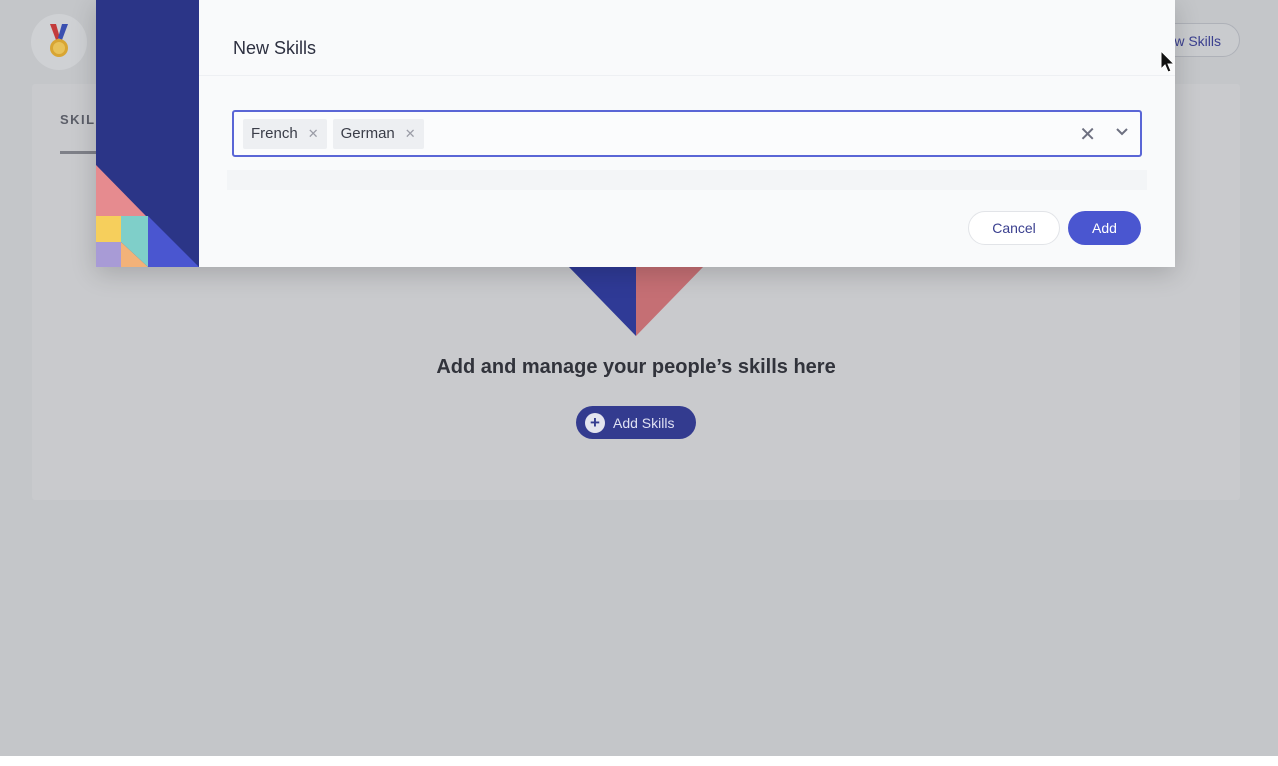 This screenshot has width=1278, height=766. I want to click on chip-label: German, so click(367, 133).